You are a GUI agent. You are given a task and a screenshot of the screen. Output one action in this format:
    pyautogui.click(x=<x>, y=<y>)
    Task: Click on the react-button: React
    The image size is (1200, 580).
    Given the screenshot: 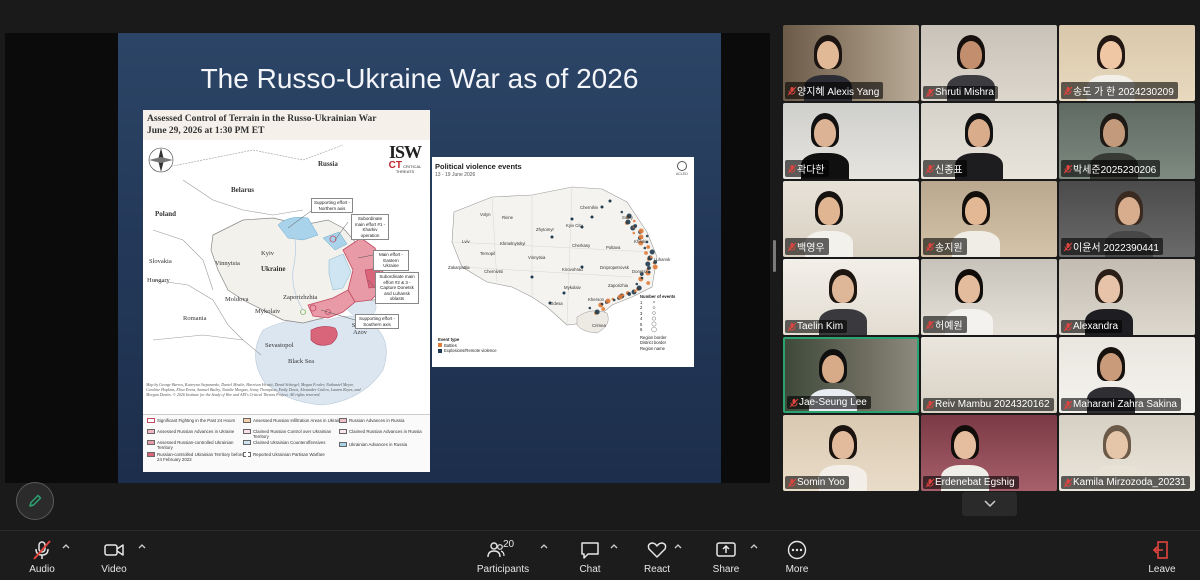 What is the action you would take?
    pyautogui.click(x=657, y=555)
    